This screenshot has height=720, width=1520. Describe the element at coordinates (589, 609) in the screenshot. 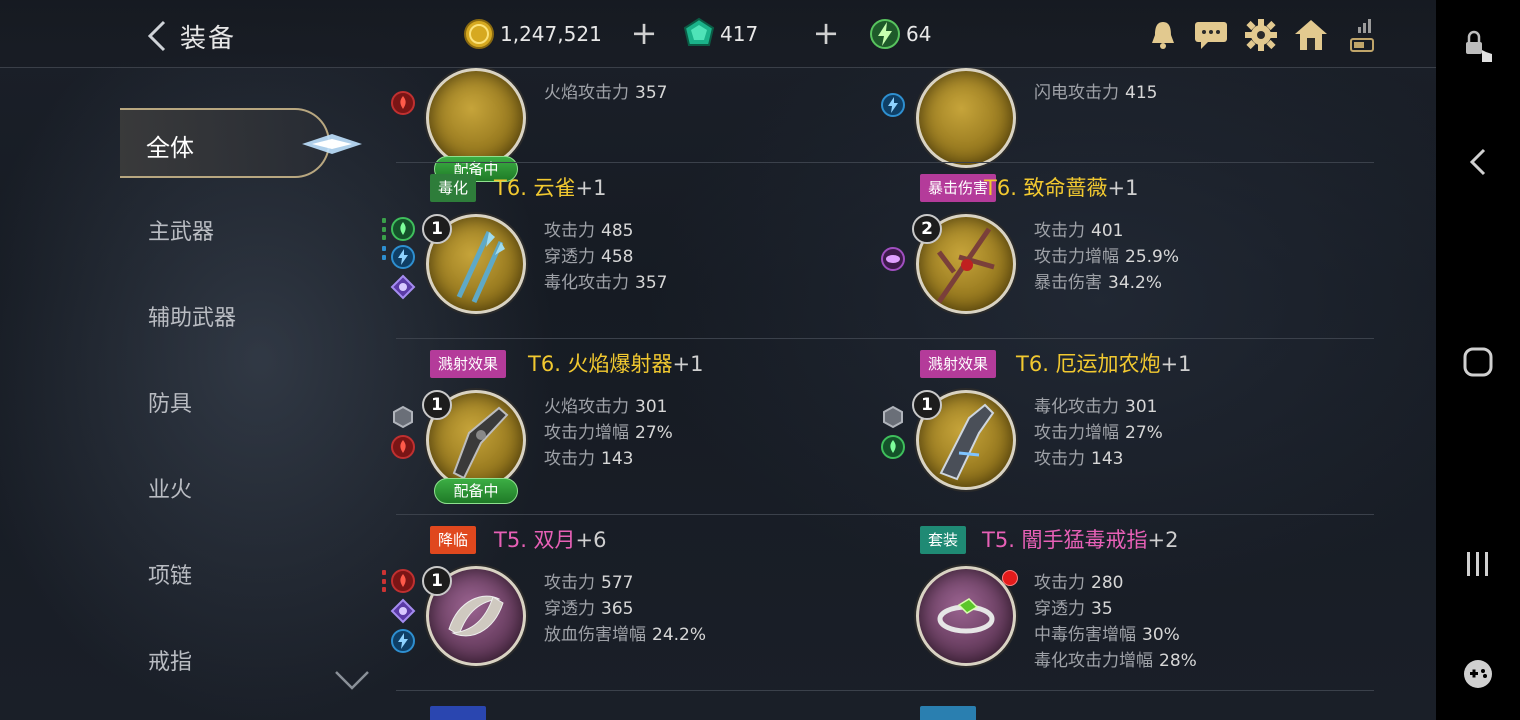

I see `item-stat: 穿透力 365` at that location.